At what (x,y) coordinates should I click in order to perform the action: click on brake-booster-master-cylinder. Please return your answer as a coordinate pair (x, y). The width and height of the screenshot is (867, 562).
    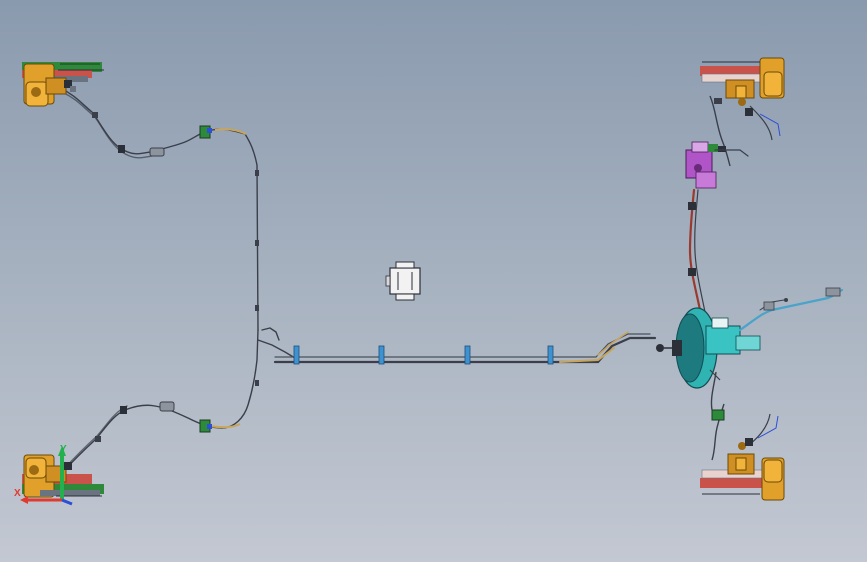
    Looking at the image, I should click on (708, 359).